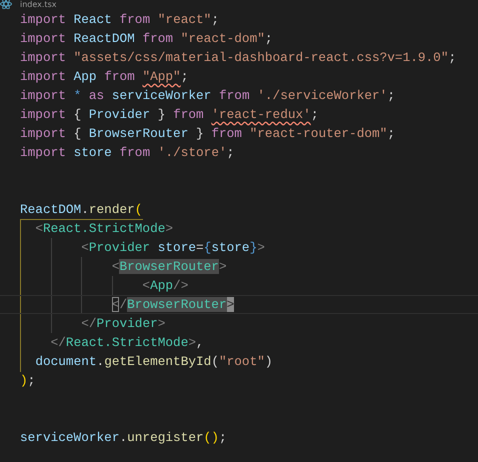  What do you see at coordinates (207, 133) in the screenshot?
I see `code-line: import { BrowserRouter } from "react-router-dom";` at bounding box center [207, 133].